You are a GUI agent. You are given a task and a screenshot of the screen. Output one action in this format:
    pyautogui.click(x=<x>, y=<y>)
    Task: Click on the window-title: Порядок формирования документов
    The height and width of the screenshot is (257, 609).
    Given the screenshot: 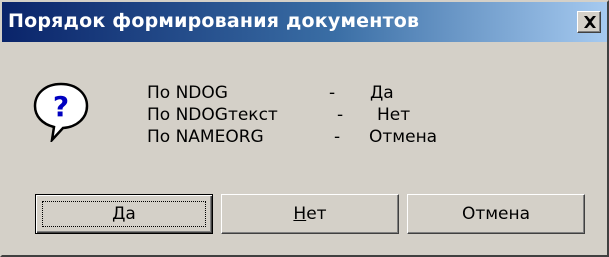 What is the action you would take?
    pyautogui.click(x=214, y=21)
    